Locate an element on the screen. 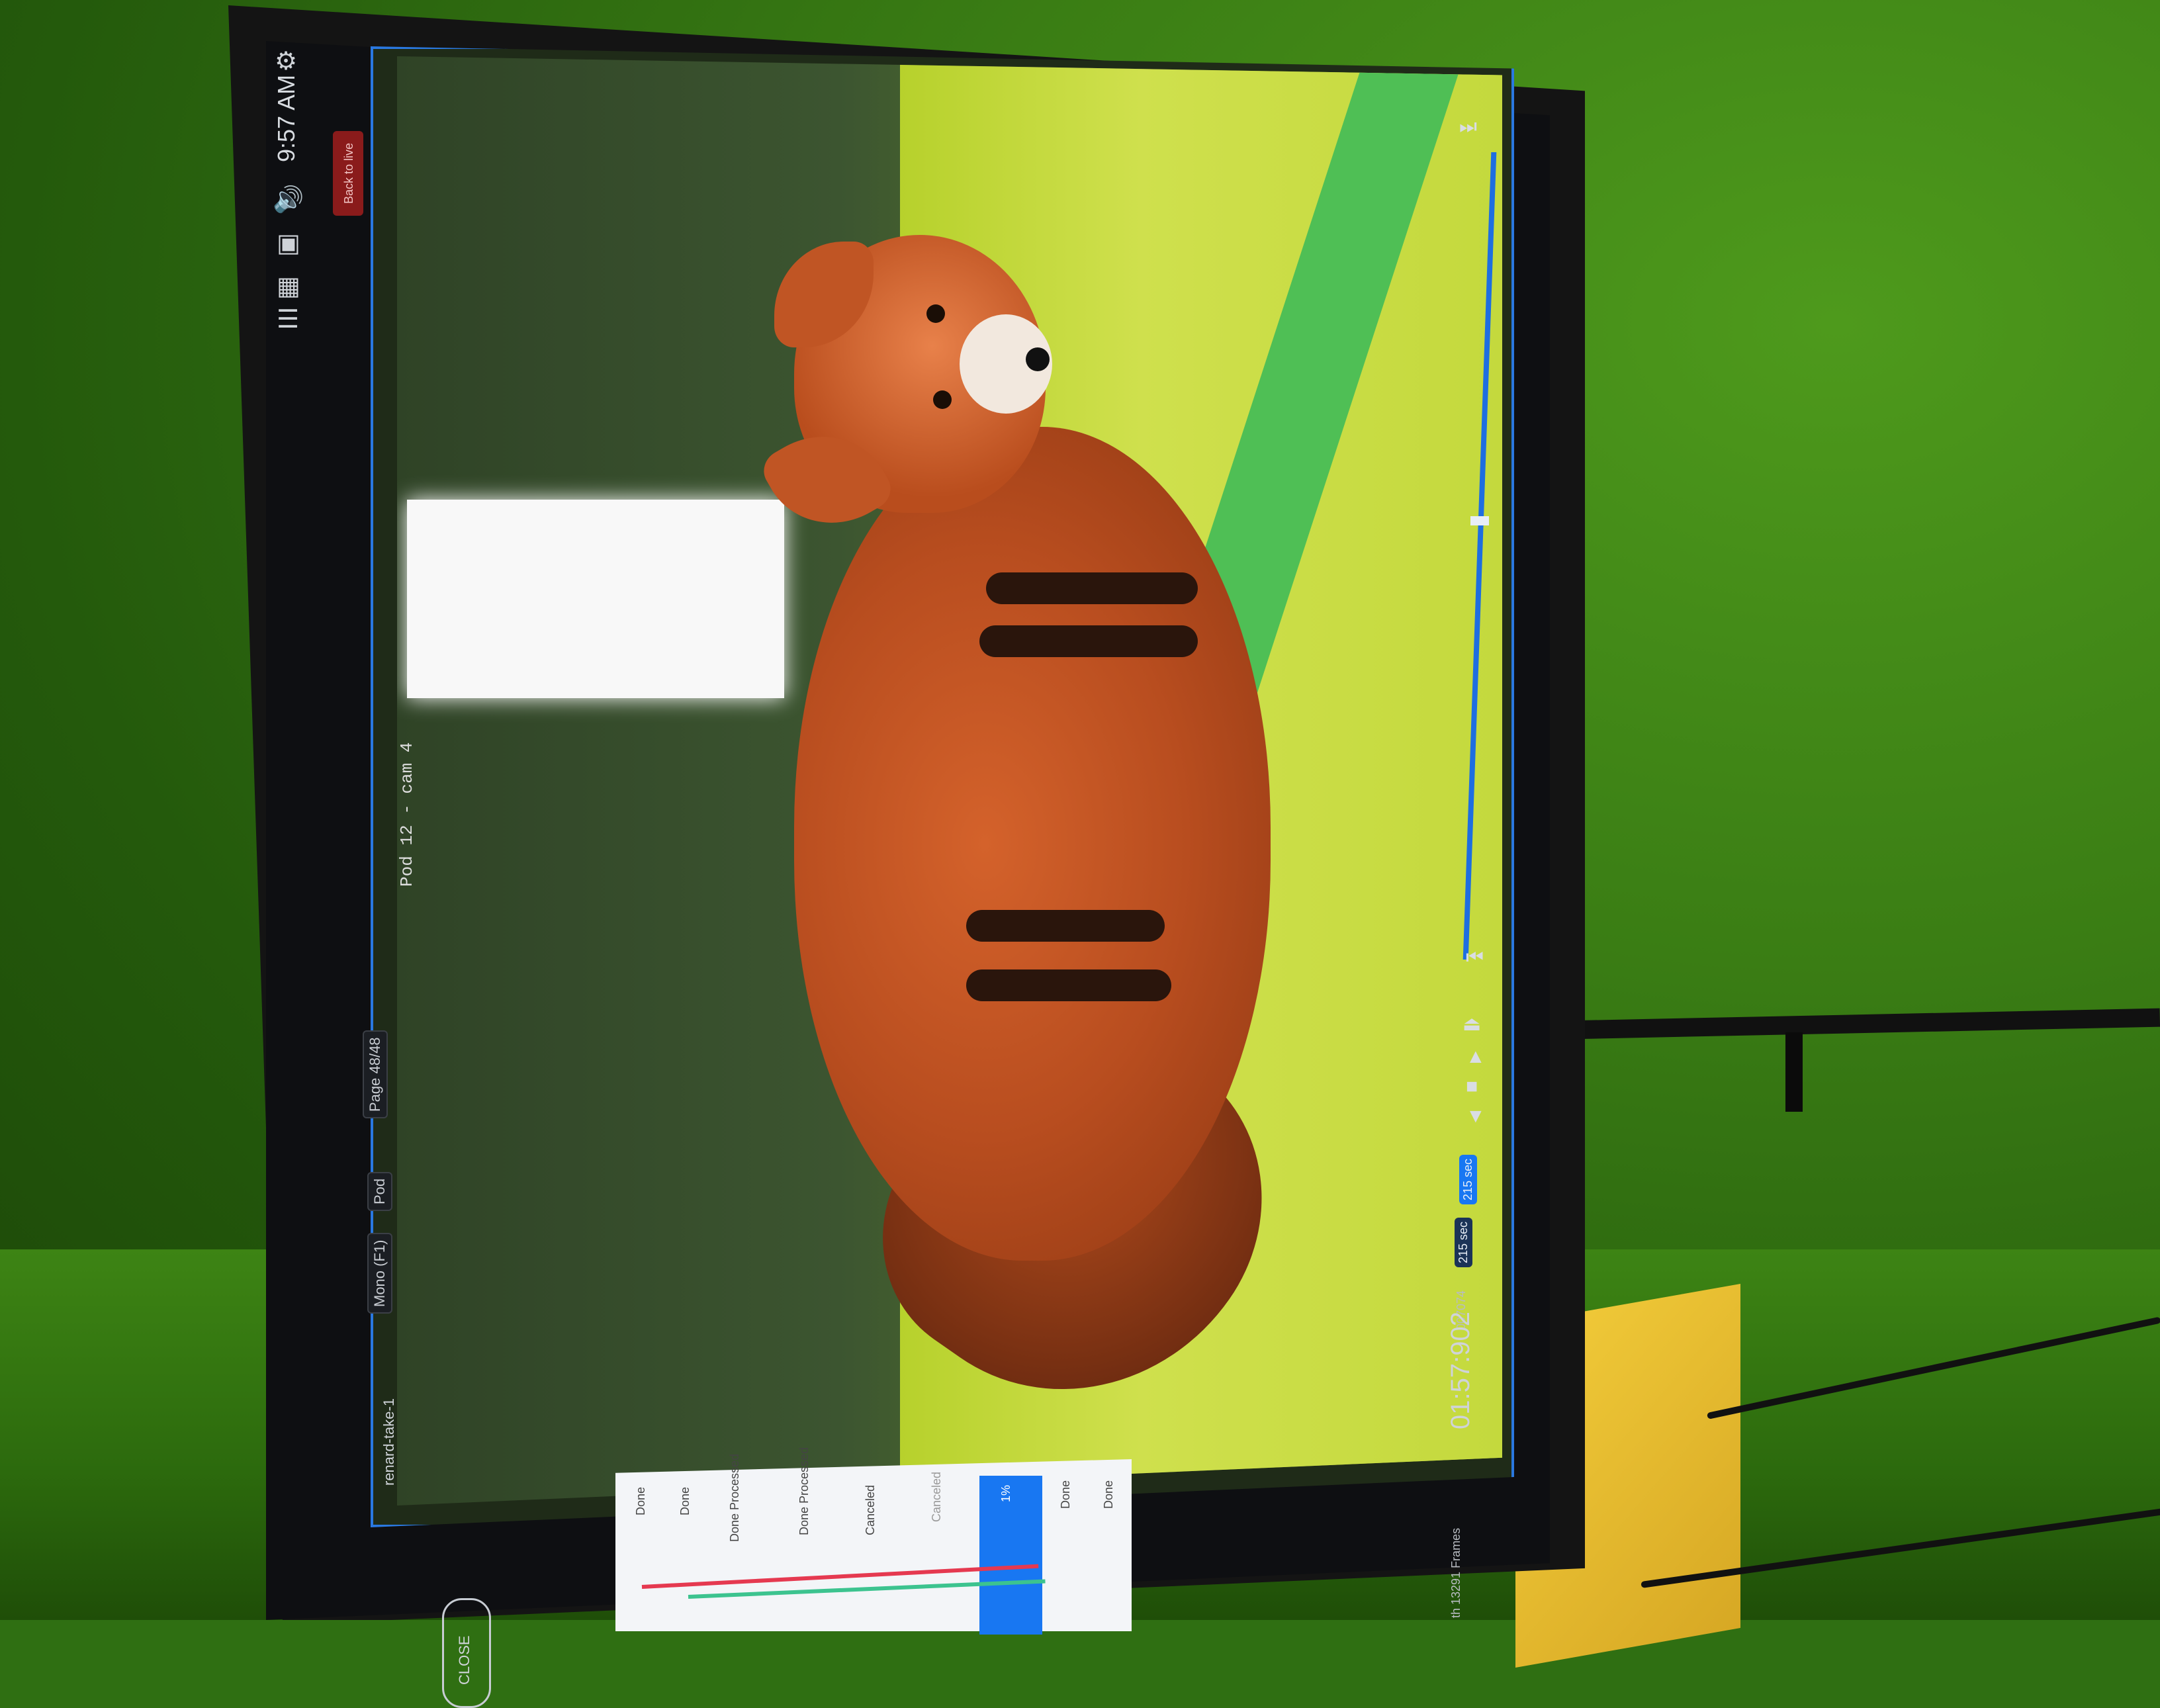 This screenshot has width=2160, height=1708. page-indicator: Page 48/48 is located at coordinates (375, 1074).